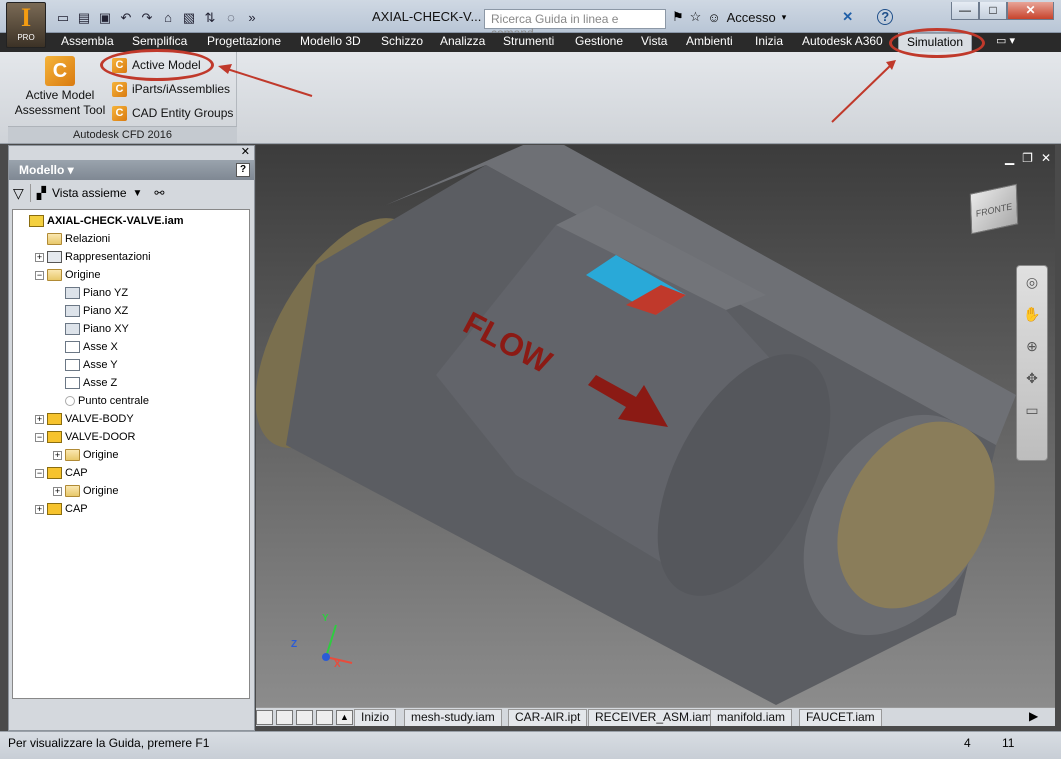 Image resolution: width=1061 pixels, height=759 pixels. Describe the element at coordinates (842, 42) in the screenshot. I see `tab-autodesk-a360: Autodesk A360` at that location.